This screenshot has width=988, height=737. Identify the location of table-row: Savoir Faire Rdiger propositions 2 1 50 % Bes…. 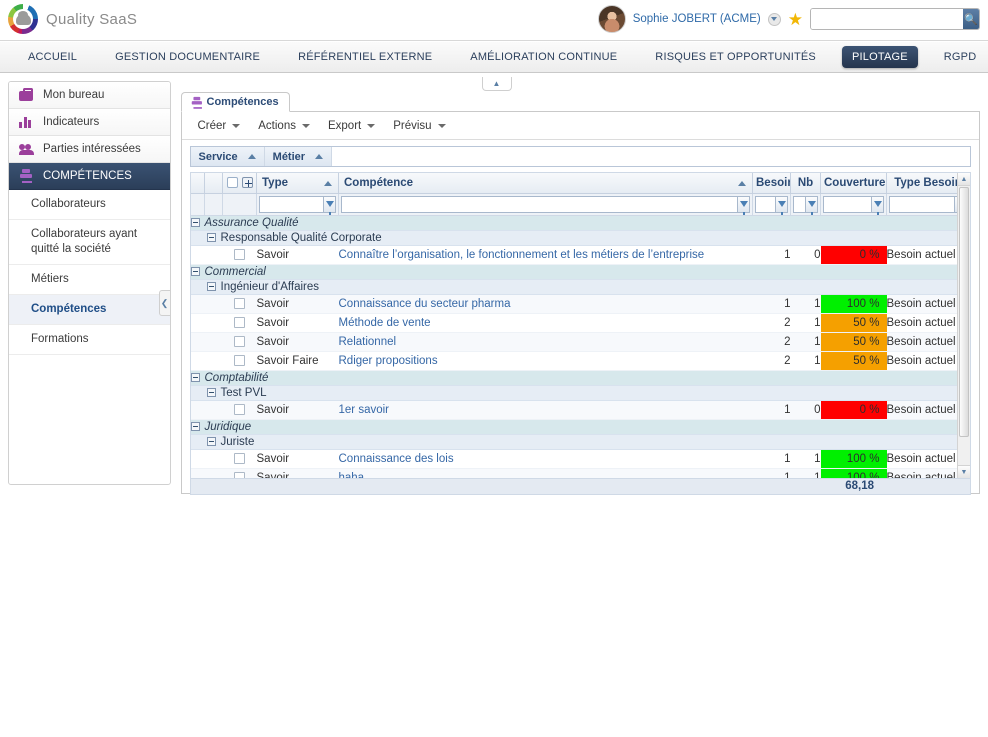
(580, 361).